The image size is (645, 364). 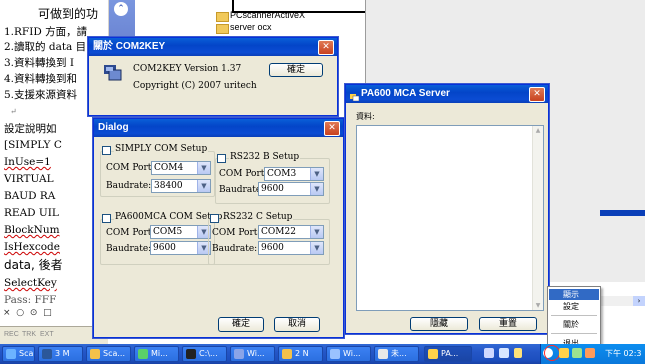 I want to click on rs232c-checkbox, so click(x=214, y=218).